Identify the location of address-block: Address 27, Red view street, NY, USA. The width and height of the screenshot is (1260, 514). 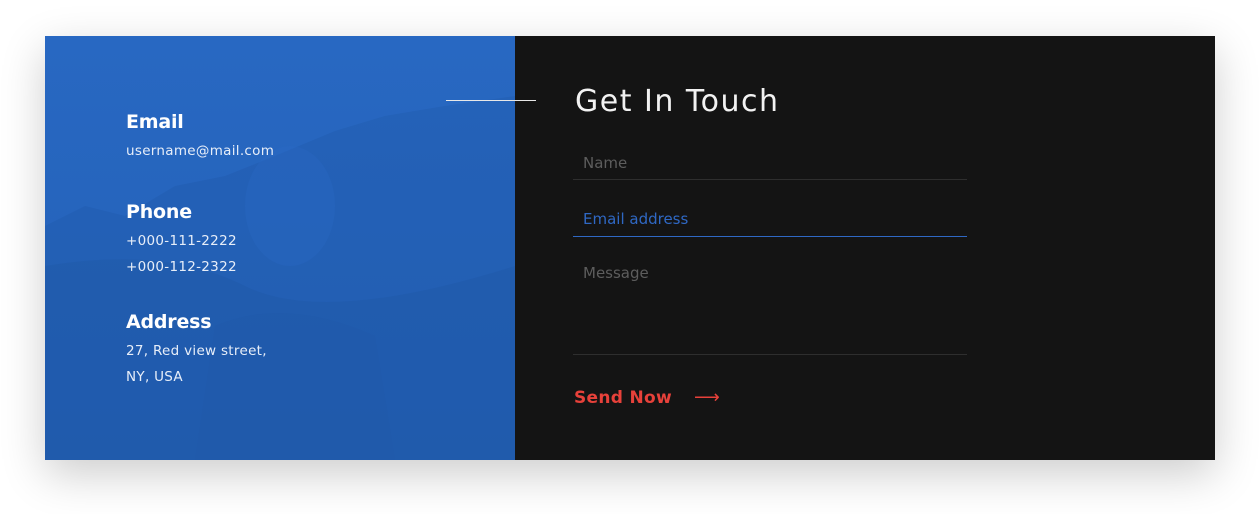
(196, 350).